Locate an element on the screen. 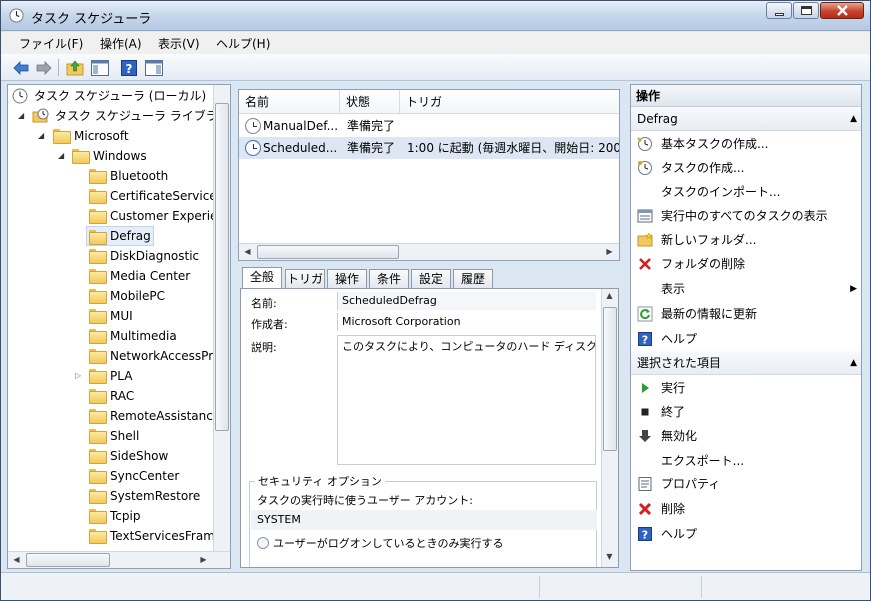 Image resolution: width=871 pixels, height=601 pixels. tree-vertical-scrollbar is located at coordinates (221, 318).